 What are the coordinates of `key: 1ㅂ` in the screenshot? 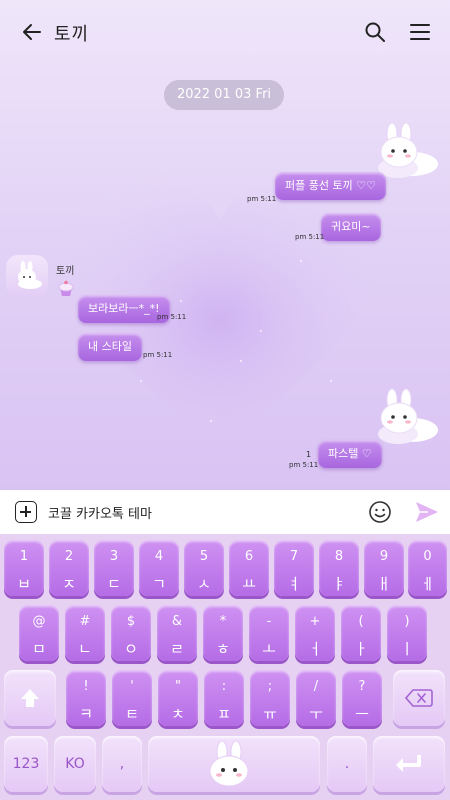 It's located at (24, 568).